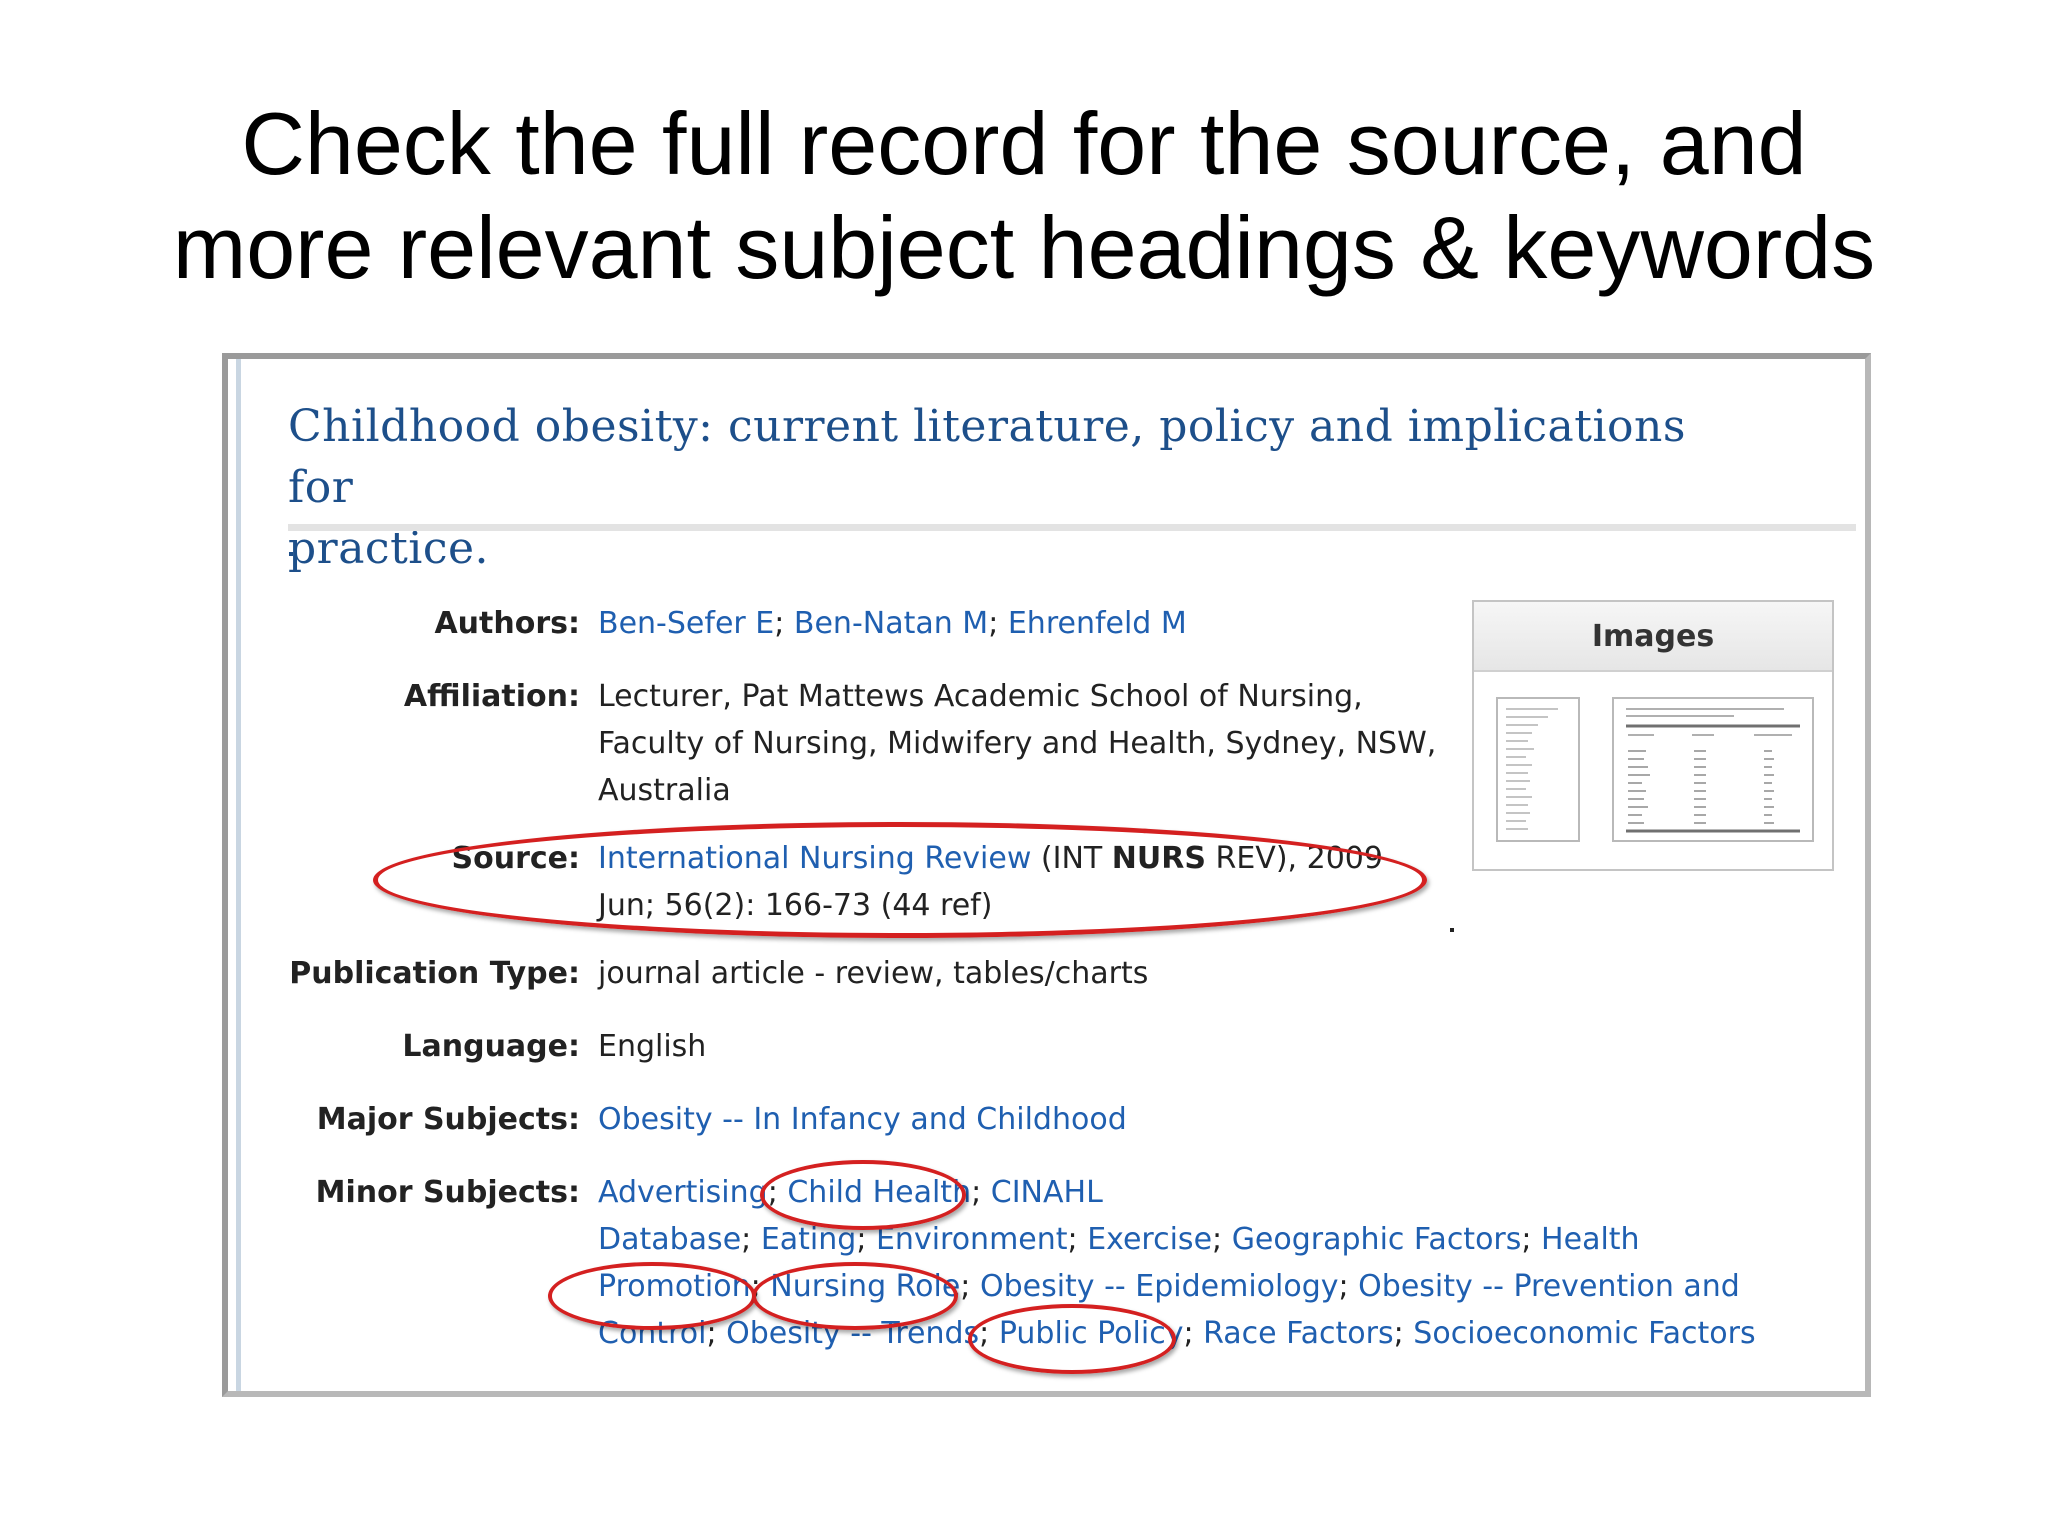  What do you see at coordinates (1159, 1286) in the screenshot?
I see `subject-link-obesity-epidemiology: Obesity -- Epidemiology` at bounding box center [1159, 1286].